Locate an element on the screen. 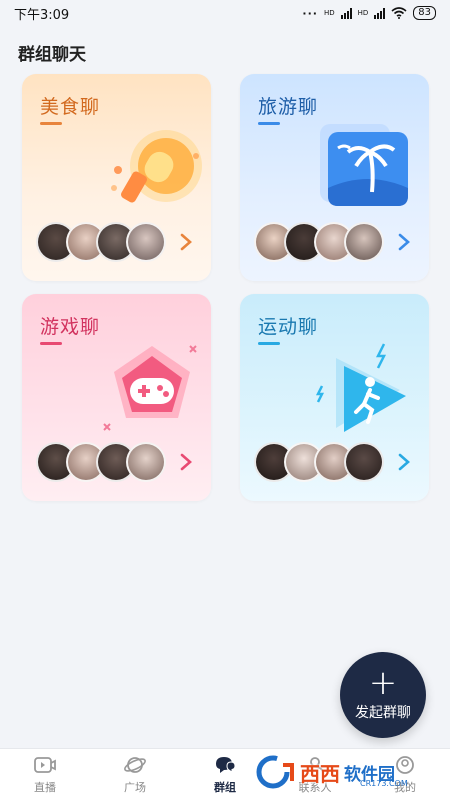 Image resolution: width=450 pixels, height=800 pixels. cr-logo-icon is located at coordinates (275, 772).